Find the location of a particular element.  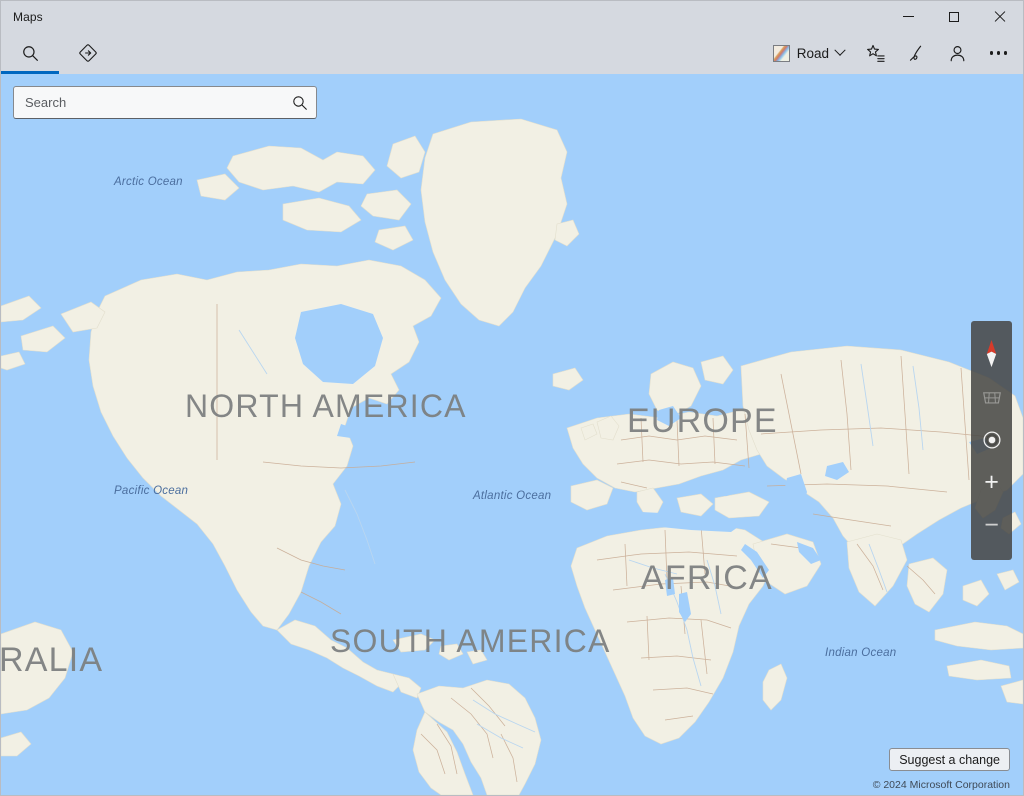

favorites-icon is located at coordinates (876, 53).